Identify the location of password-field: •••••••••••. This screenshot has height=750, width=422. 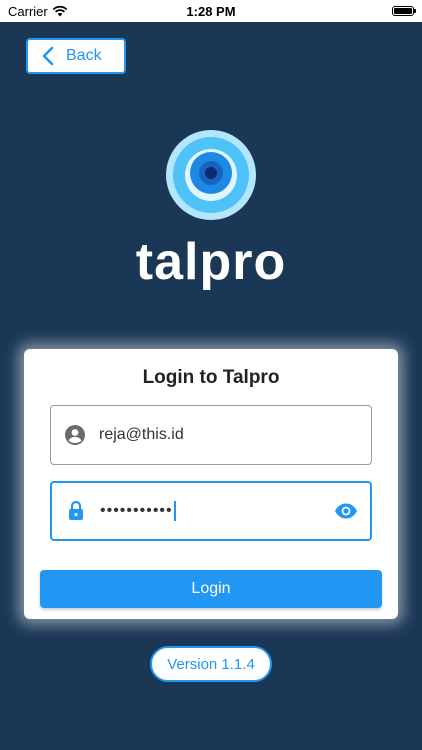
(211, 511).